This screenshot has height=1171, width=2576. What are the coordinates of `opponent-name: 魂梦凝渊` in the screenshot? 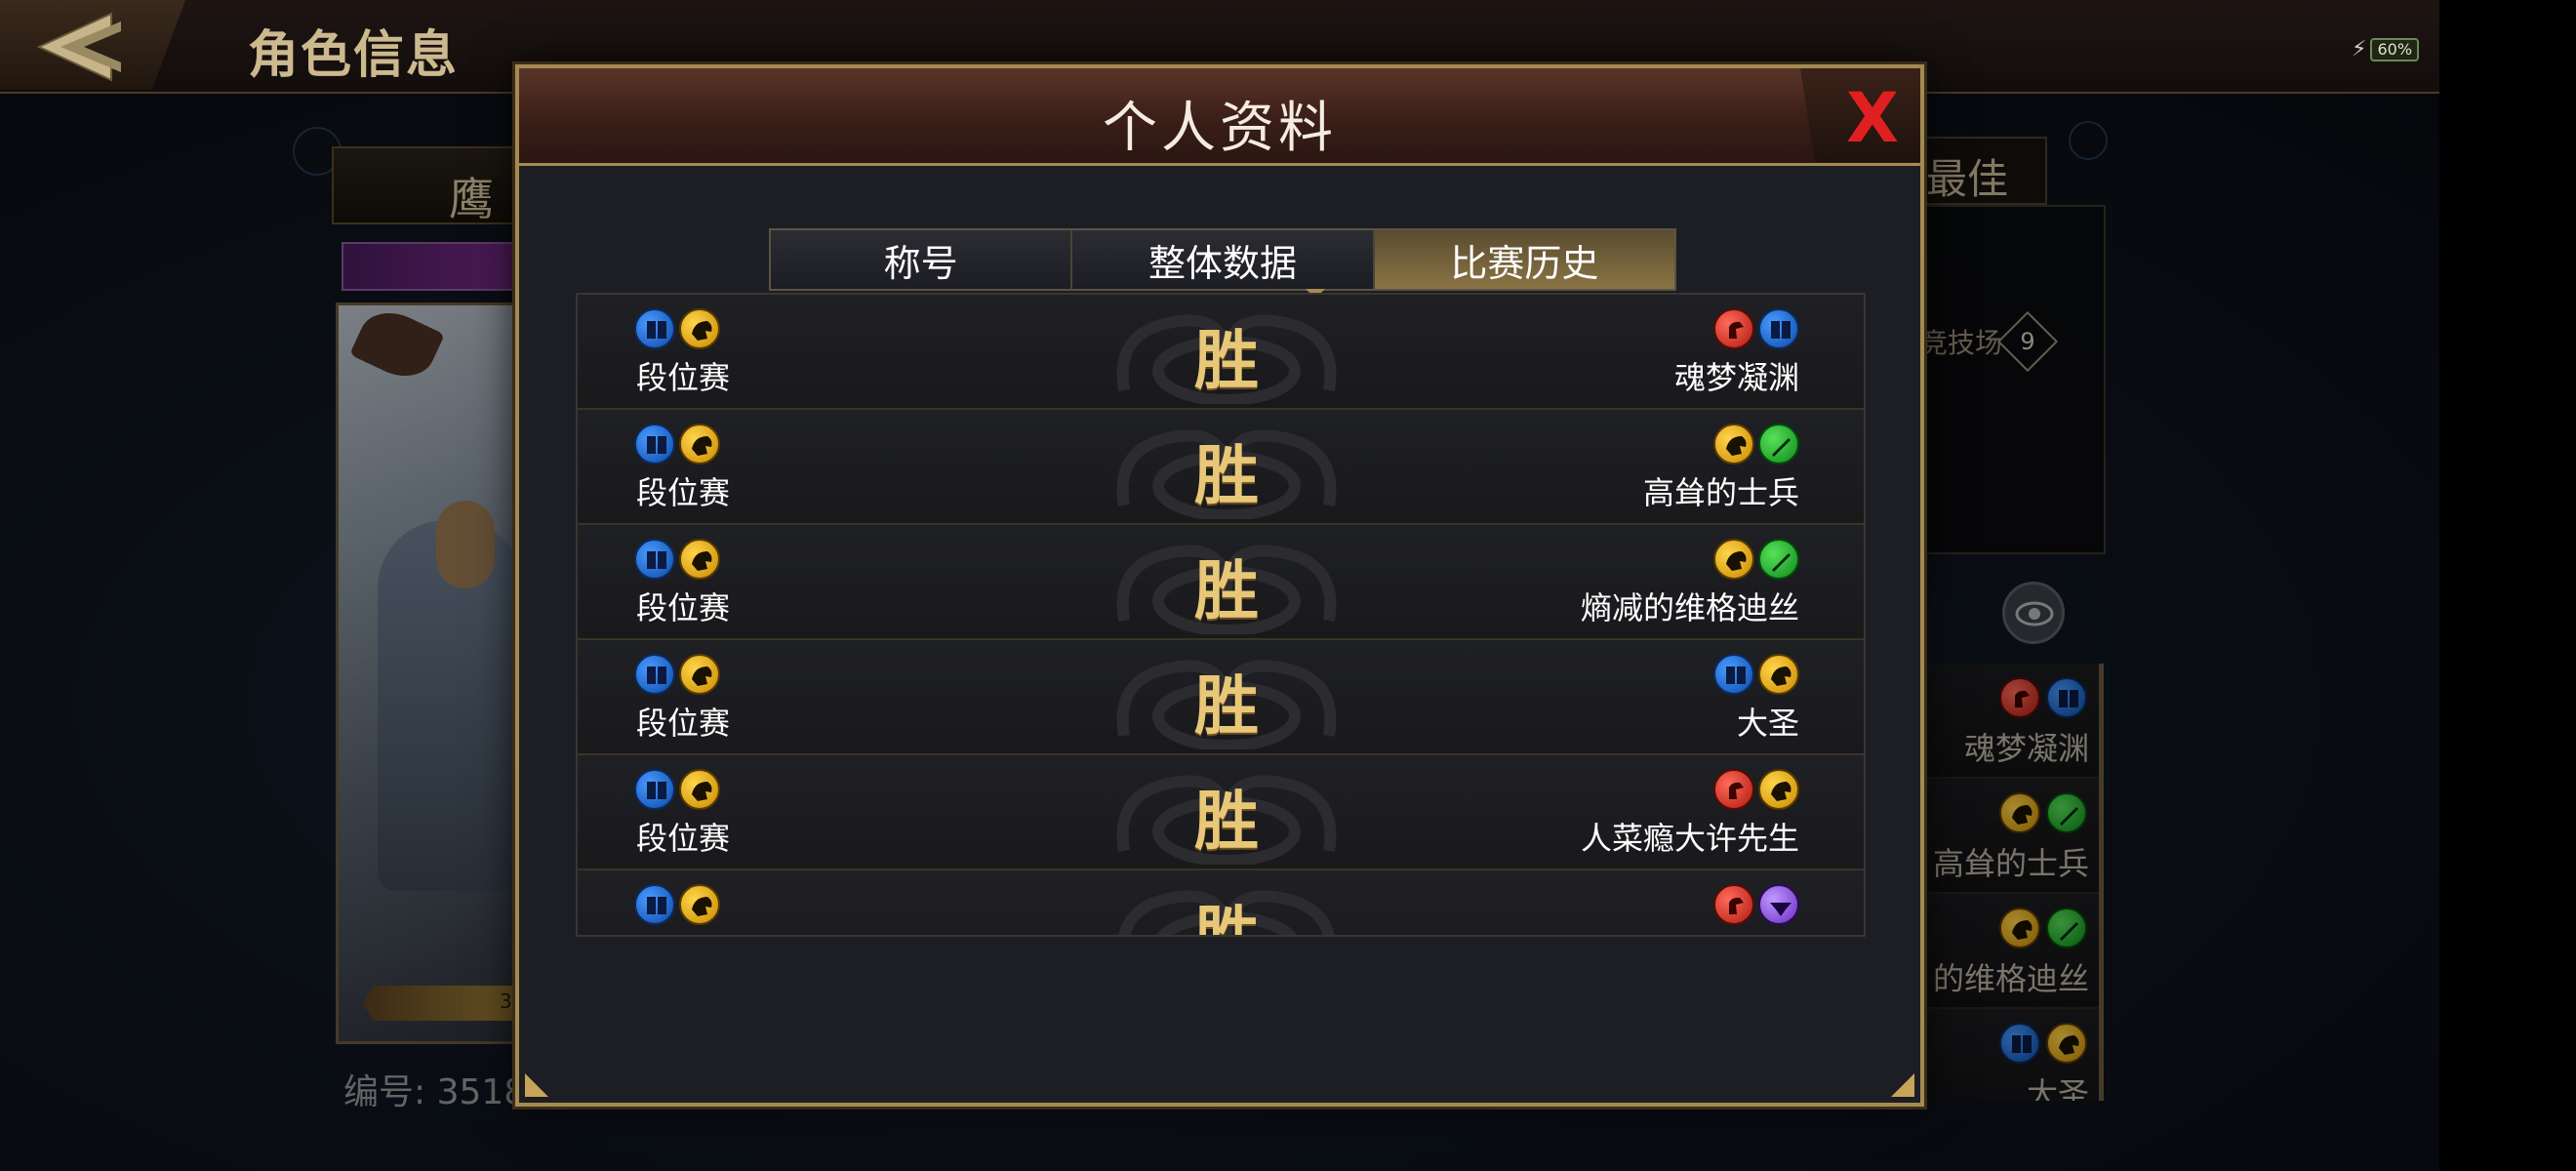 It's located at (1736, 377).